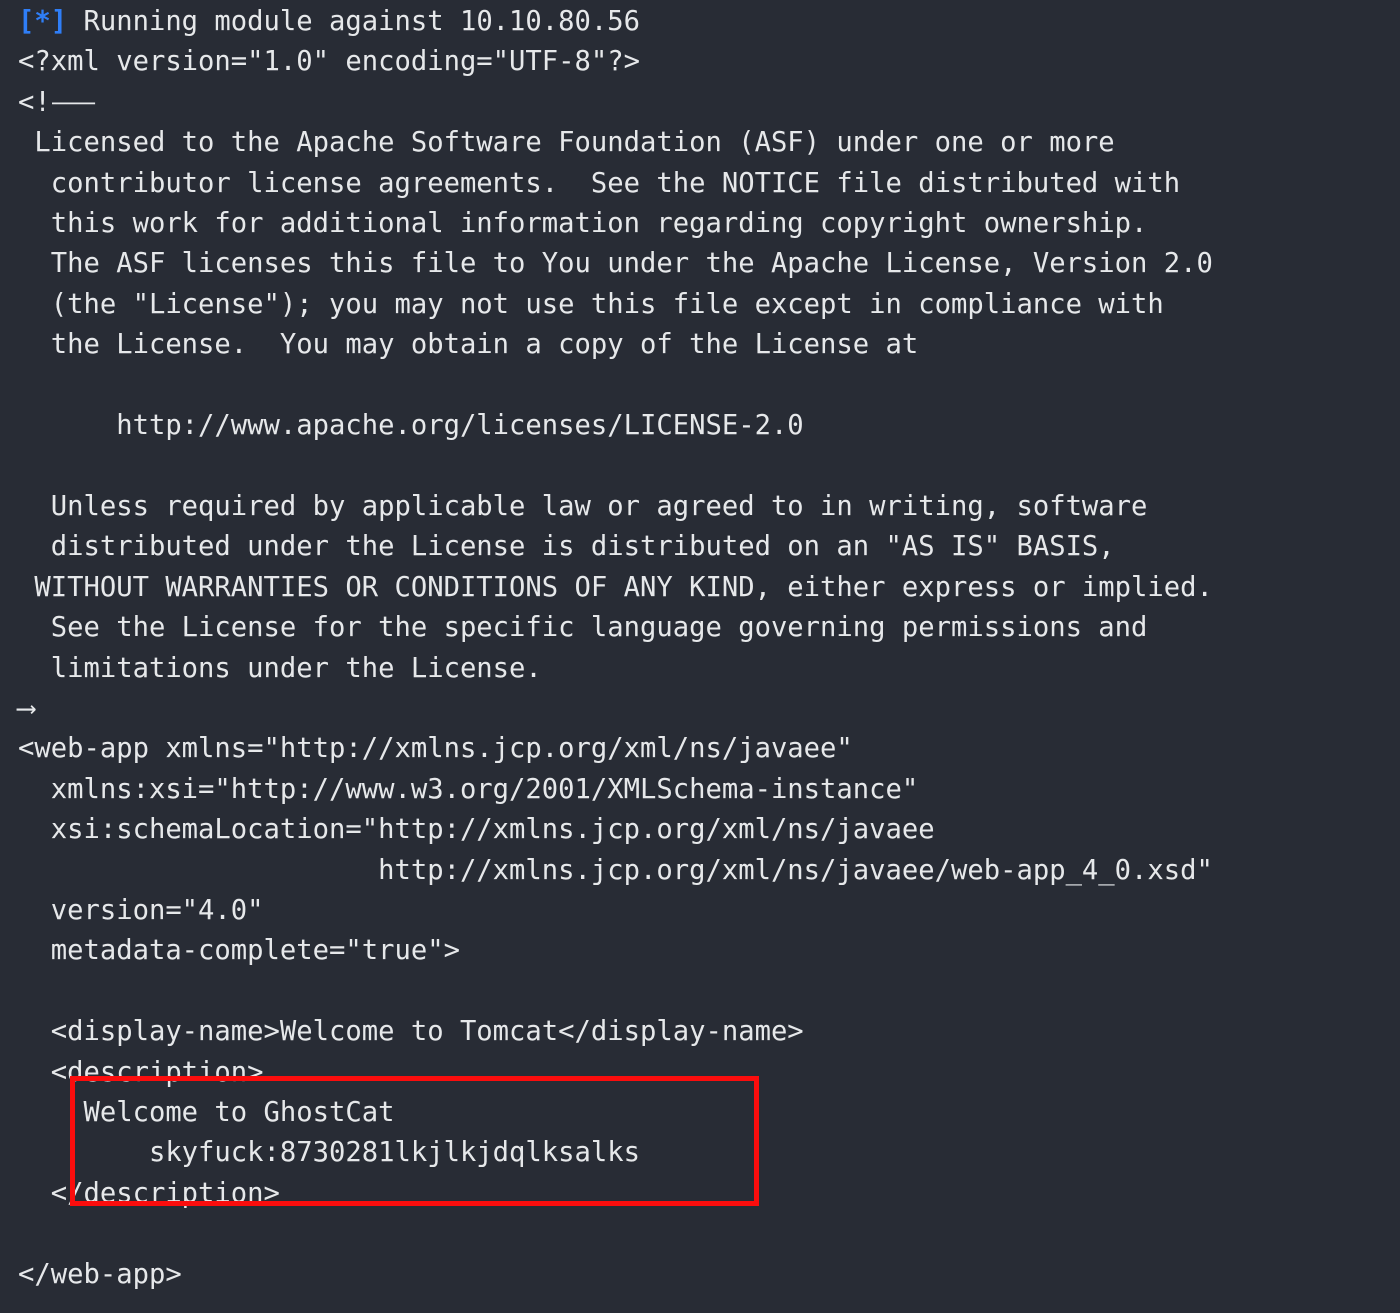 The width and height of the screenshot is (1400, 1313). Describe the element at coordinates (100, 1274) in the screenshot. I see `webapp-close-line: </web-app>` at that location.